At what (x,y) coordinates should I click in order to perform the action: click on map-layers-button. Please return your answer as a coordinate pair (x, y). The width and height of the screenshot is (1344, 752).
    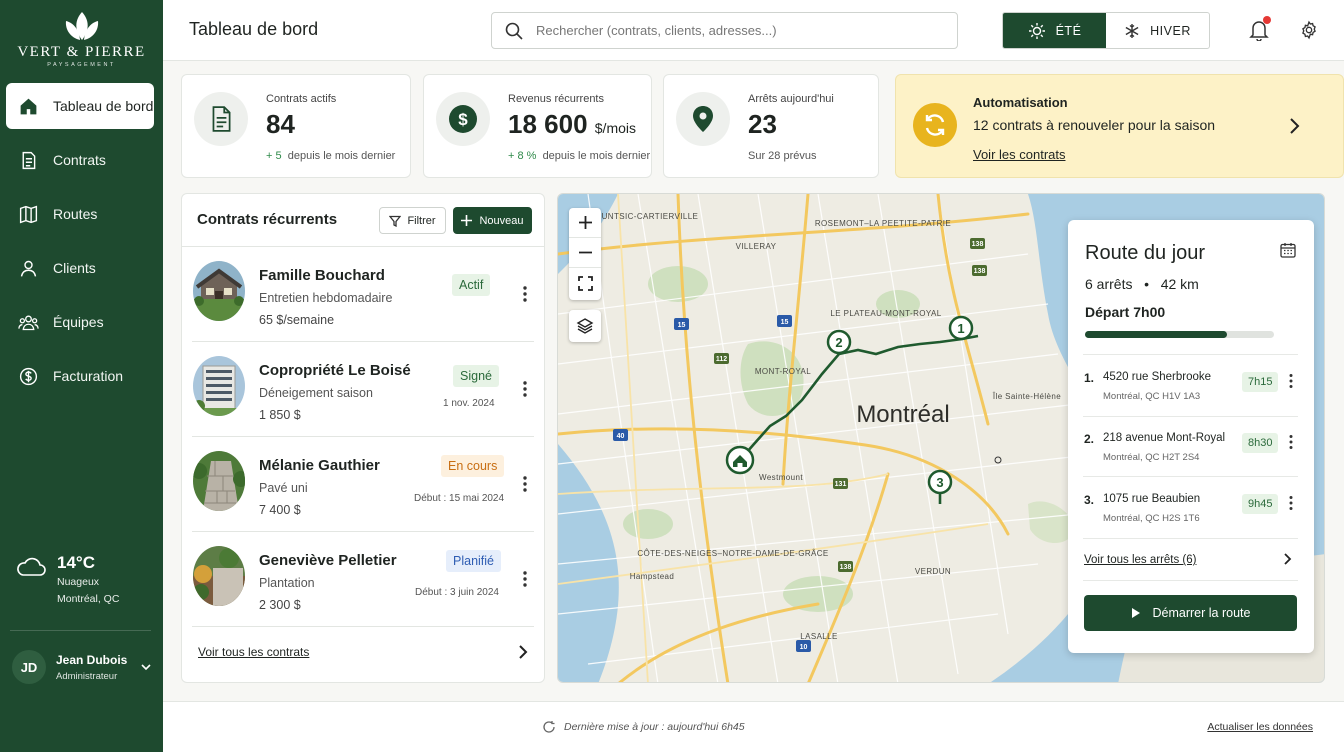
    Looking at the image, I should click on (585, 326).